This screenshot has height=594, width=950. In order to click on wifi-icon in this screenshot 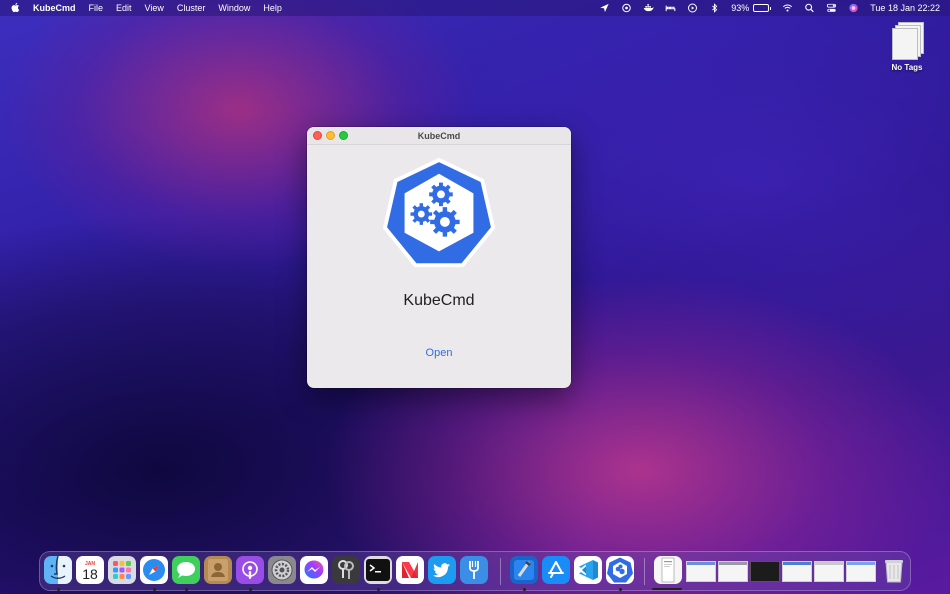, I will do `click(787, 8)`.